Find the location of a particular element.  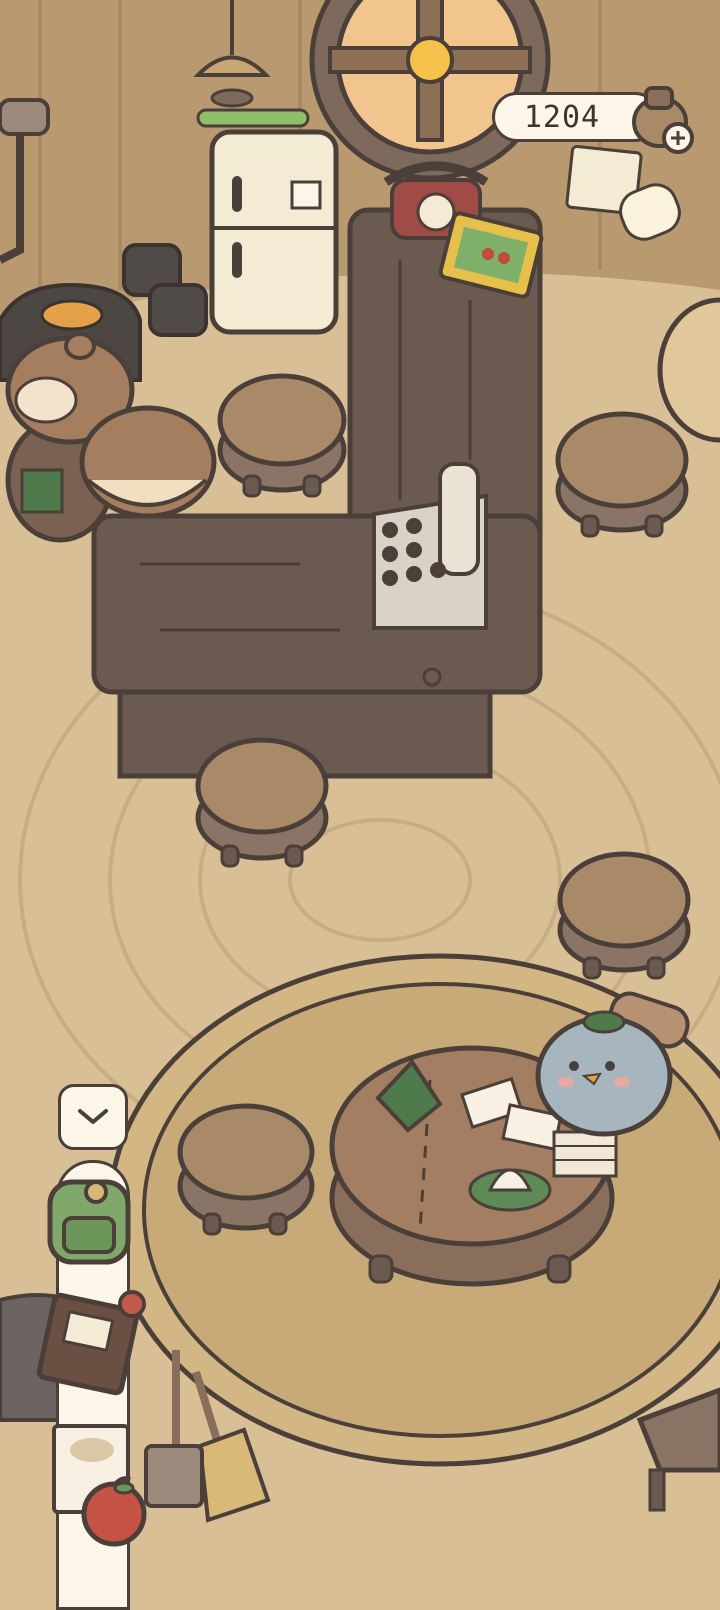

coin-count: 1204 is located at coordinates (562, 117).